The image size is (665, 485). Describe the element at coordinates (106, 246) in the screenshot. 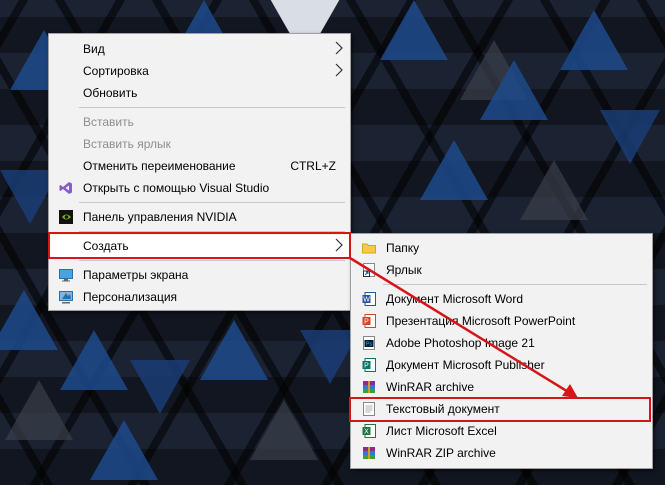

I see `menu-item-label: Создать` at that location.